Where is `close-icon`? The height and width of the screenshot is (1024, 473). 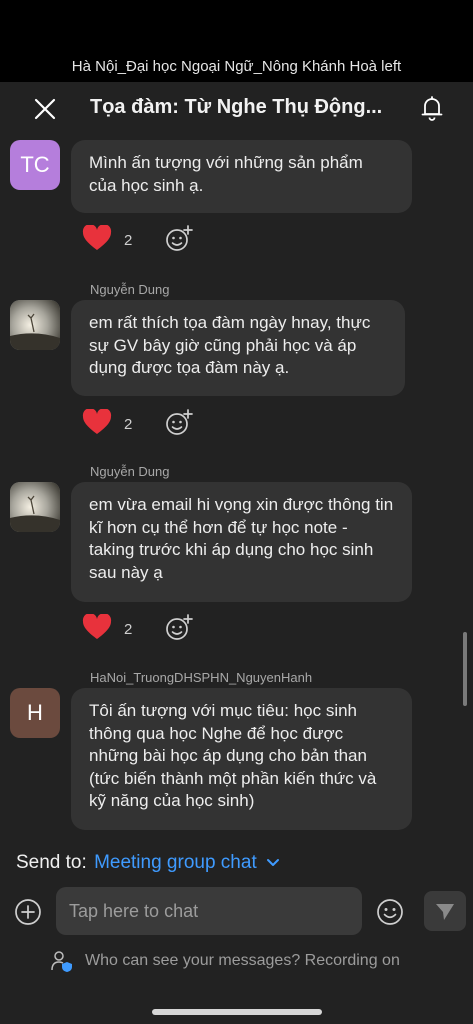 close-icon is located at coordinates (45, 109).